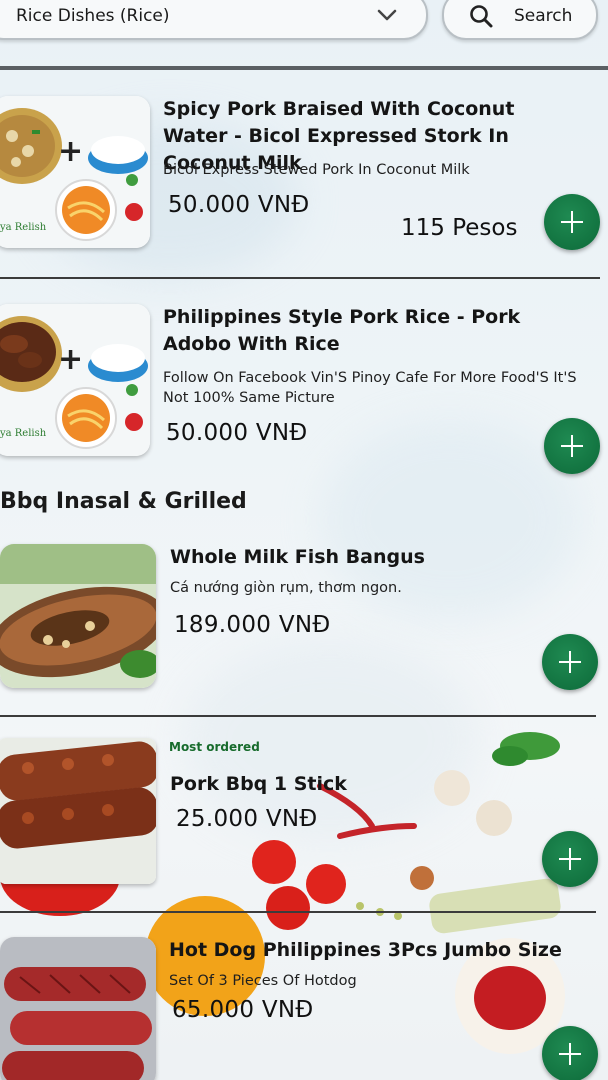  What do you see at coordinates (214, 747) in the screenshot?
I see `most-ordered-badge: Most ordered` at bounding box center [214, 747].